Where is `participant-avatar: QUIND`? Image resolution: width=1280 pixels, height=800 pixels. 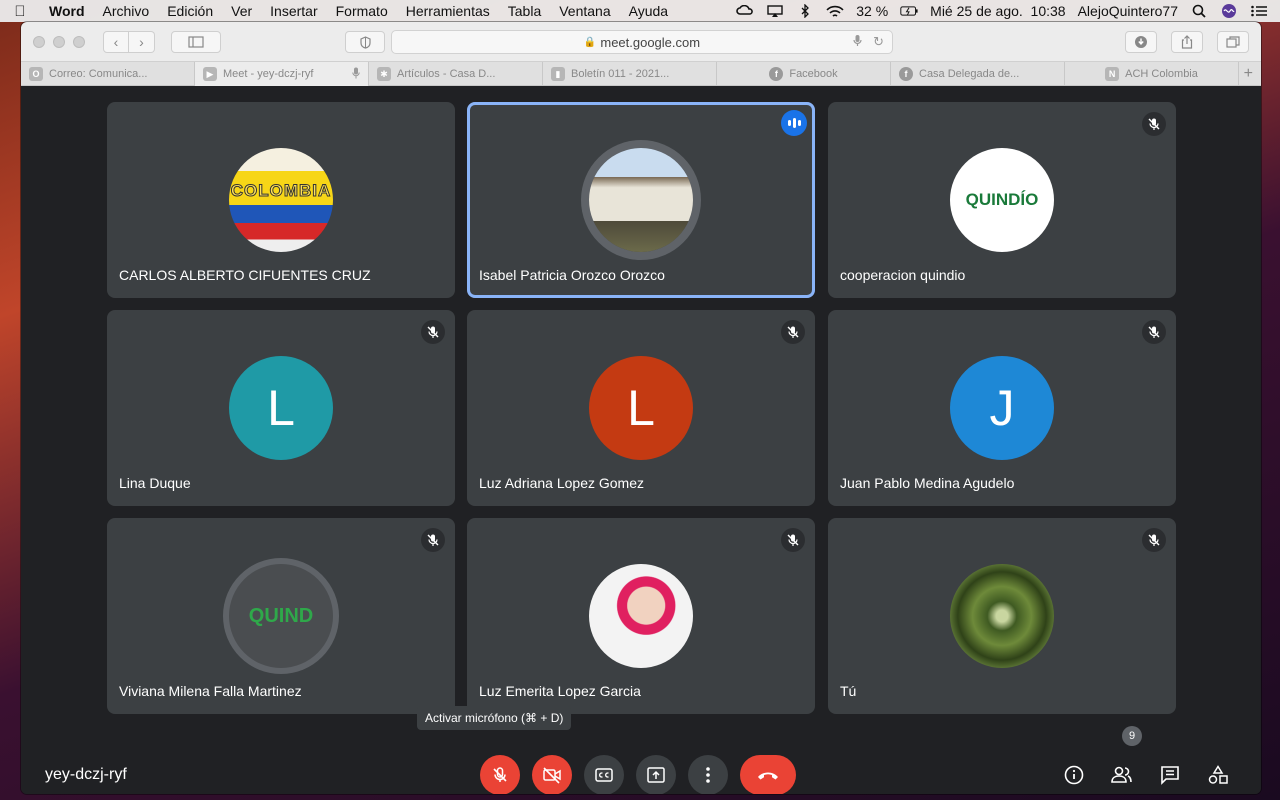 participant-avatar: QUIND is located at coordinates (281, 616).